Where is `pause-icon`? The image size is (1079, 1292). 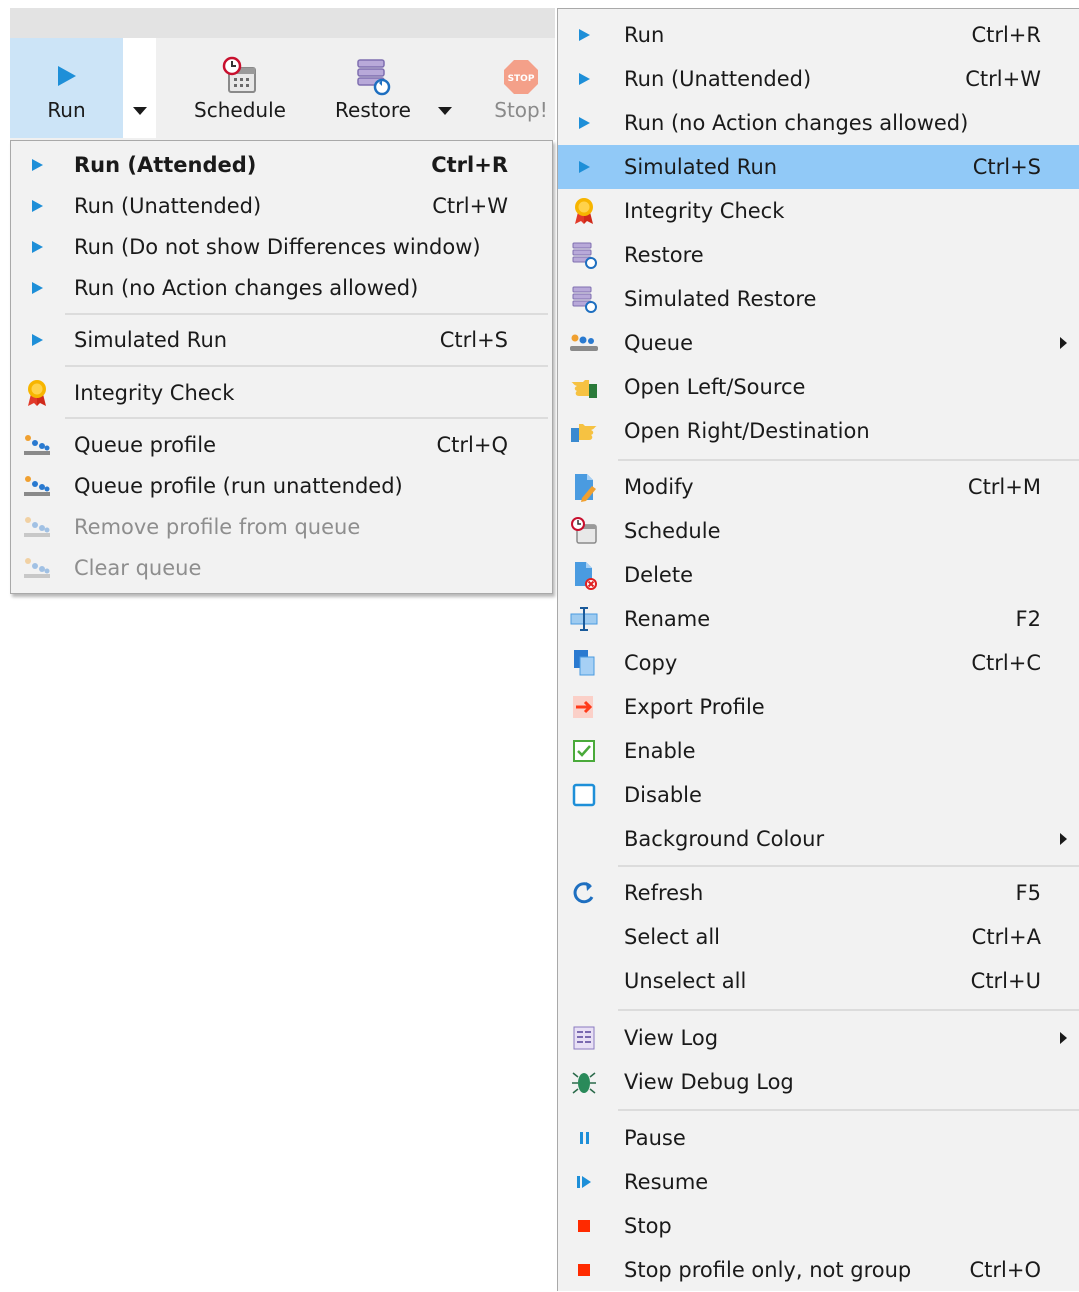 pause-icon is located at coordinates (584, 1138).